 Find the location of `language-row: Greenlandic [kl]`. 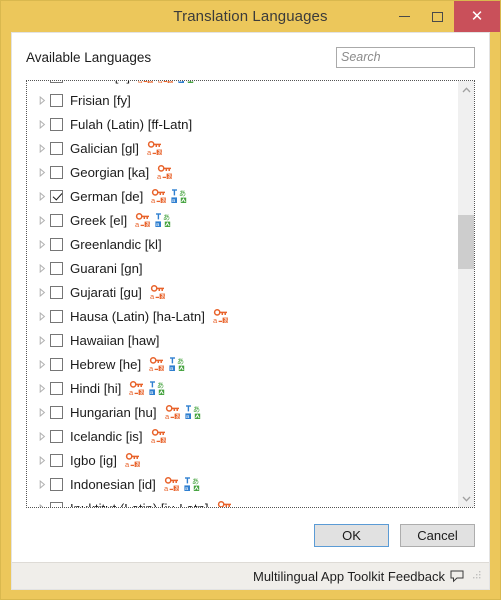

language-row: Greenlandic [kl] is located at coordinates (242, 244).